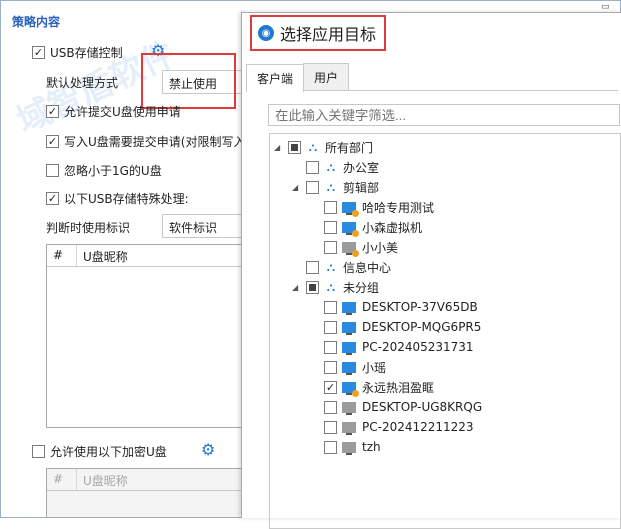 The image size is (621, 529). I want to click on usb-storage-checkbox: ✓, so click(38, 52).